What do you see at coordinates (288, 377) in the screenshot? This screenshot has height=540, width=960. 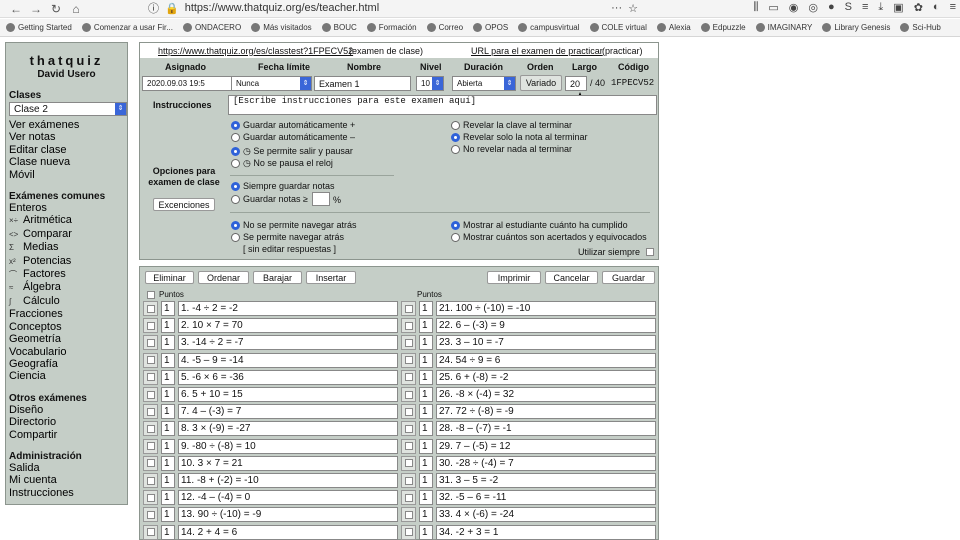 I see `question-text: 5. -6 × 6 = -36` at bounding box center [288, 377].